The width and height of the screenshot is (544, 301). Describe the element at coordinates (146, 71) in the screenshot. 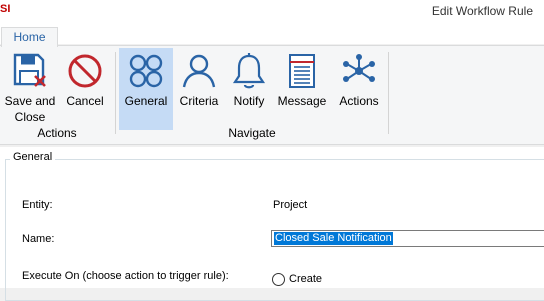

I see `general-icon` at that location.